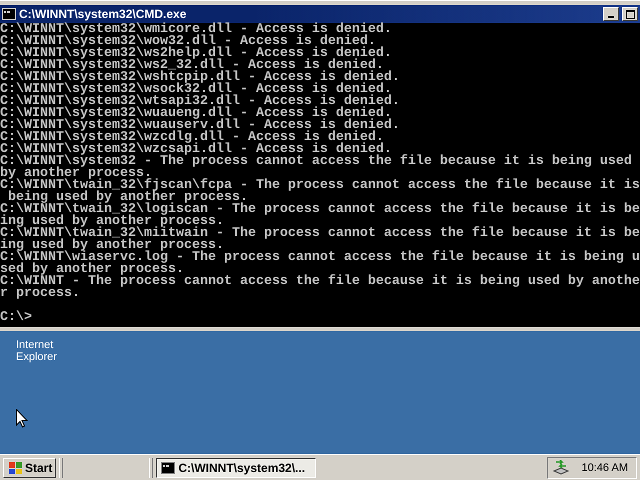 The width and height of the screenshot is (640, 480). What do you see at coordinates (38, 351) in the screenshot?
I see `desktop-icon-label: Internet Explorer` at bounding box center [38, 351].